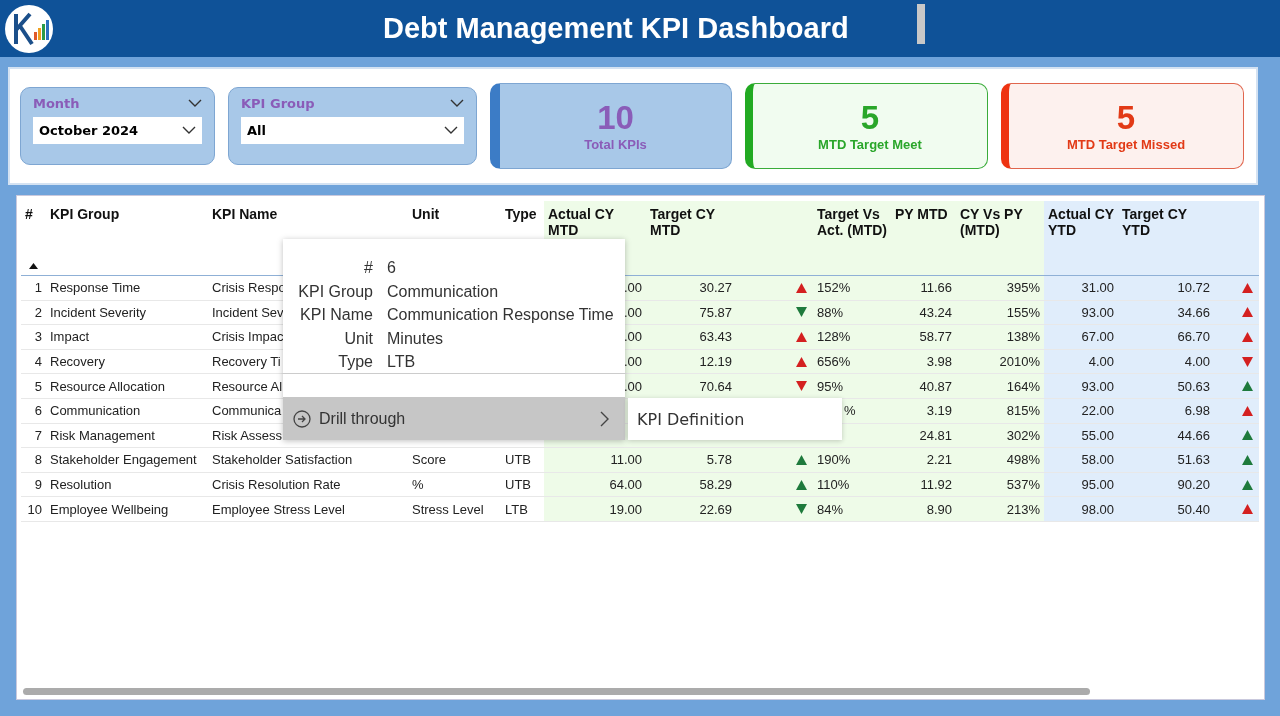  Describe the element at coordinates (522, 214) in the screenshot. I see `column-header: Type` at that location.